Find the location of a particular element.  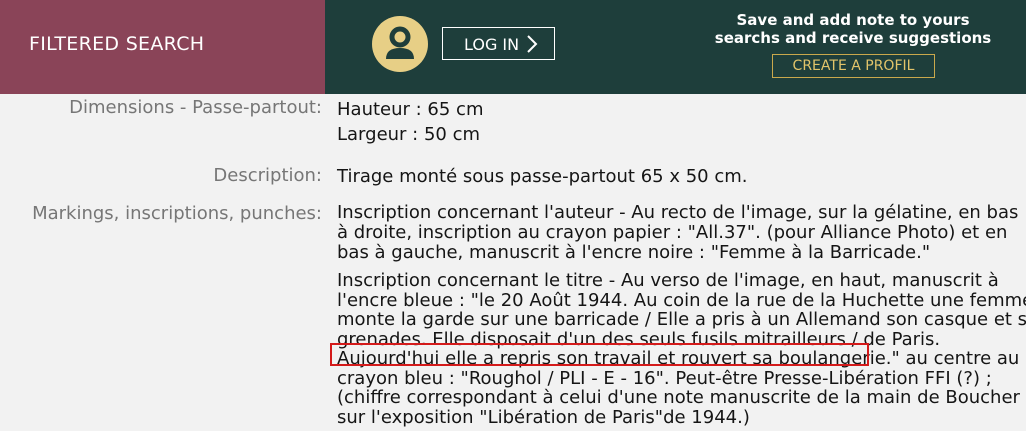

dimensions-label: Dimensions - Passe-partout: is located at coordinates (195, 107).